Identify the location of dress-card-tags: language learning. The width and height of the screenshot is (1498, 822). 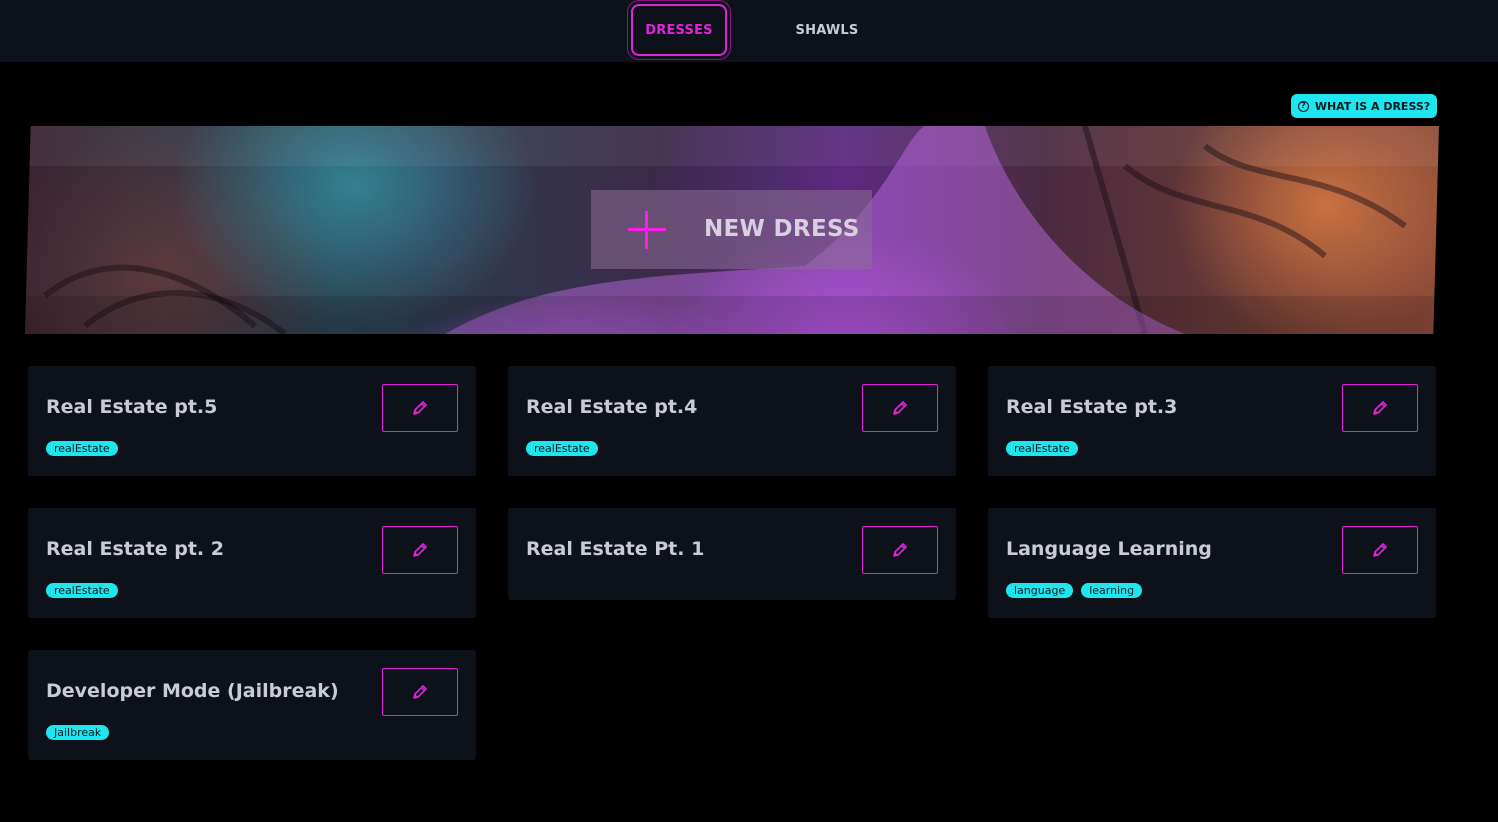
(1074, 590).